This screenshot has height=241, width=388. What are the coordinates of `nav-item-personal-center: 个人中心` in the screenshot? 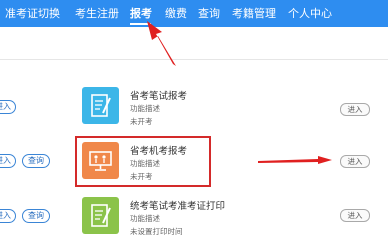 It's located at (310, 13).